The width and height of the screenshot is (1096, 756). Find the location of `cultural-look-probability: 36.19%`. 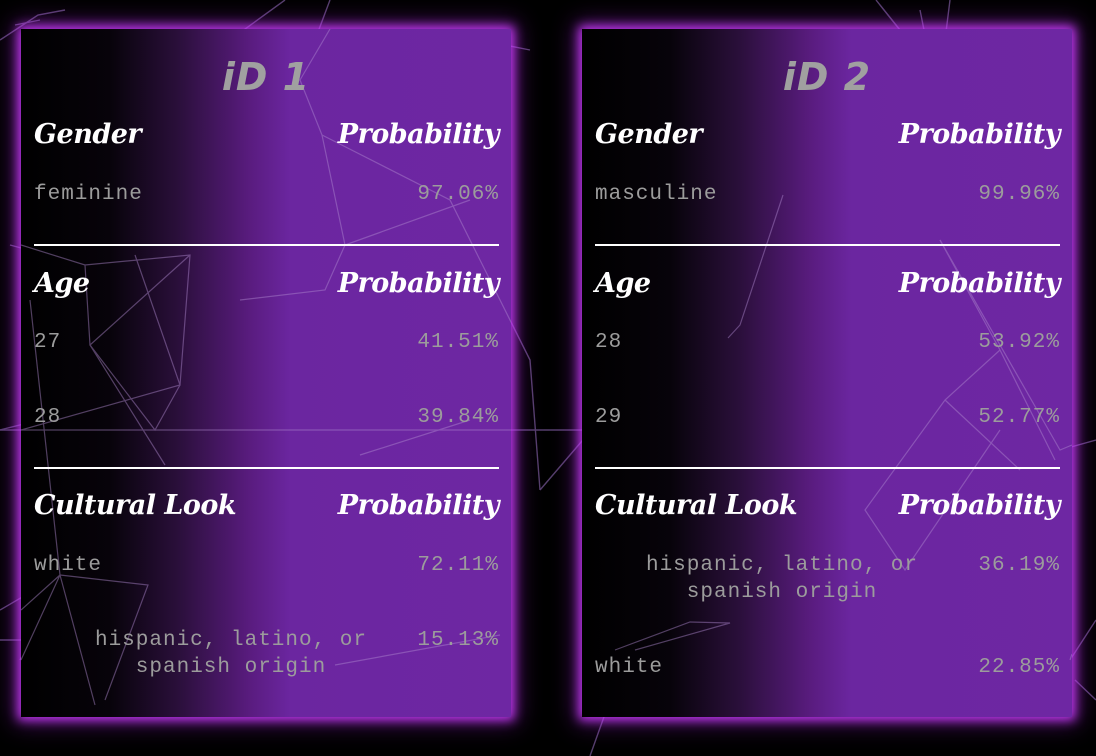

cultural-look-probability: 36.19% is located at coordinates (1019, 565).